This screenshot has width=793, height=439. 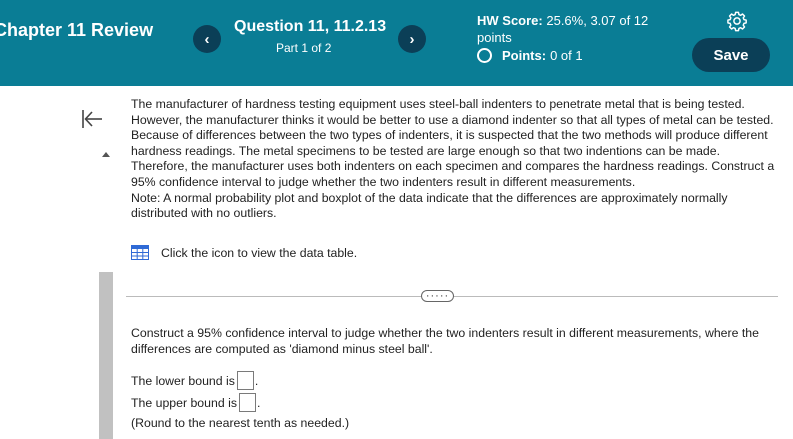 I want to click on lower-bound-row: The lower bound is ., so click(x=194, y=380).